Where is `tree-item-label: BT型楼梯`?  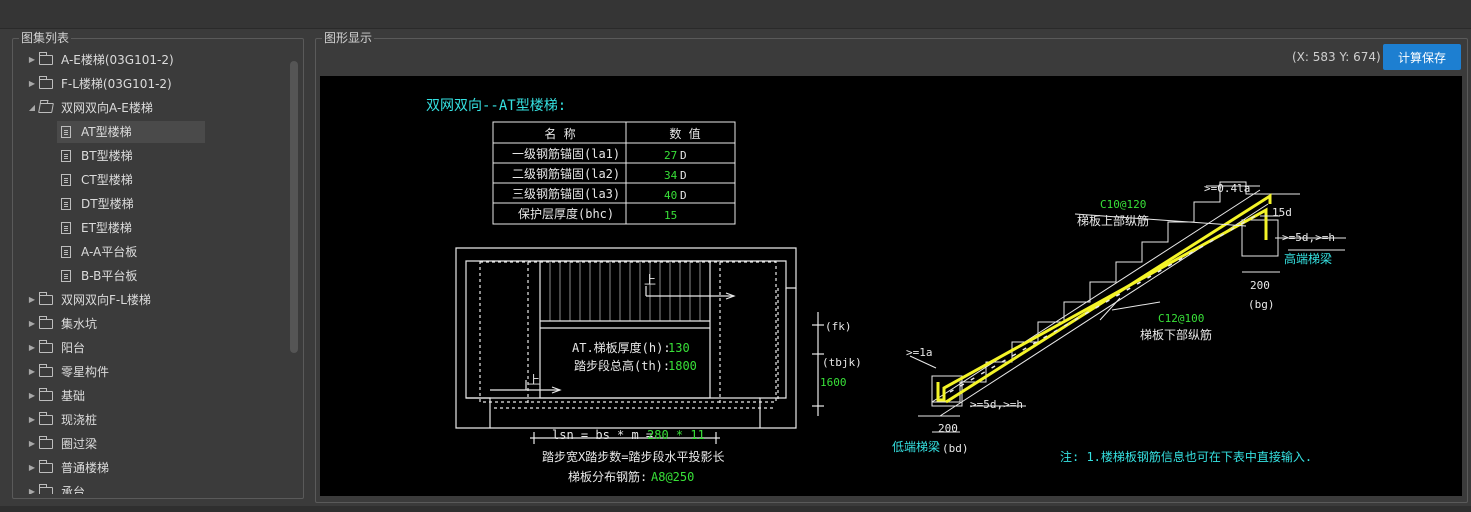 tree-item-label: BT型楼梯 is located at coordinates (107, 156).